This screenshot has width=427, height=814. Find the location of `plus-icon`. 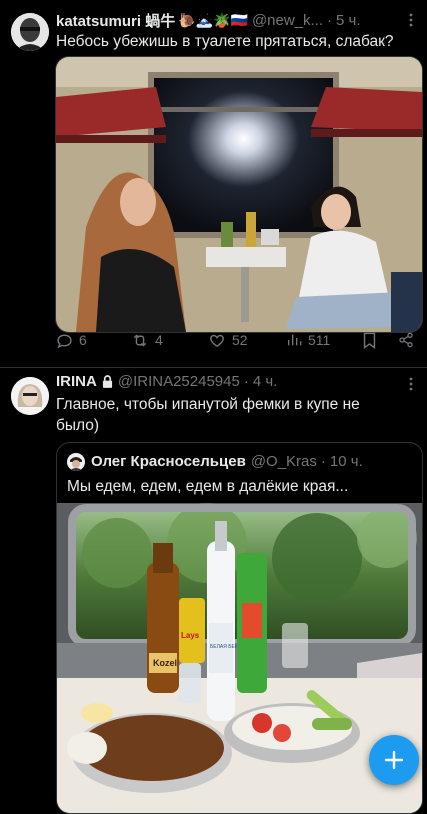

plus-icon is located at coordinates (394, 760).